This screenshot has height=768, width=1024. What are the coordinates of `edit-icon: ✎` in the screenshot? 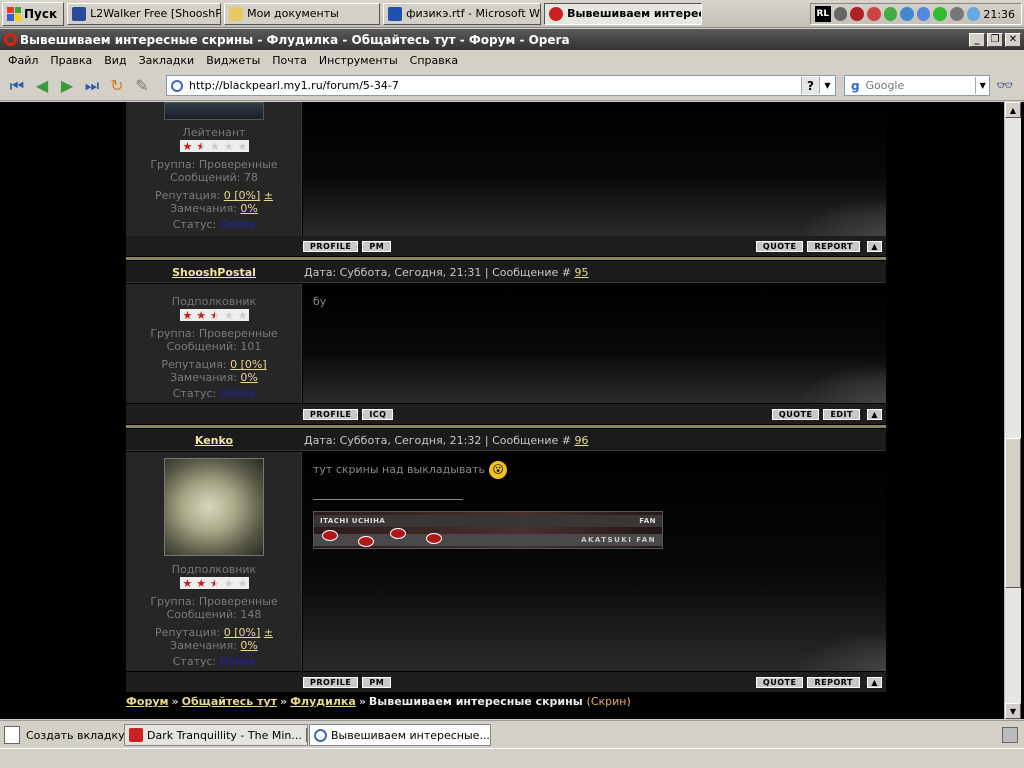 It's located at (142, 86).